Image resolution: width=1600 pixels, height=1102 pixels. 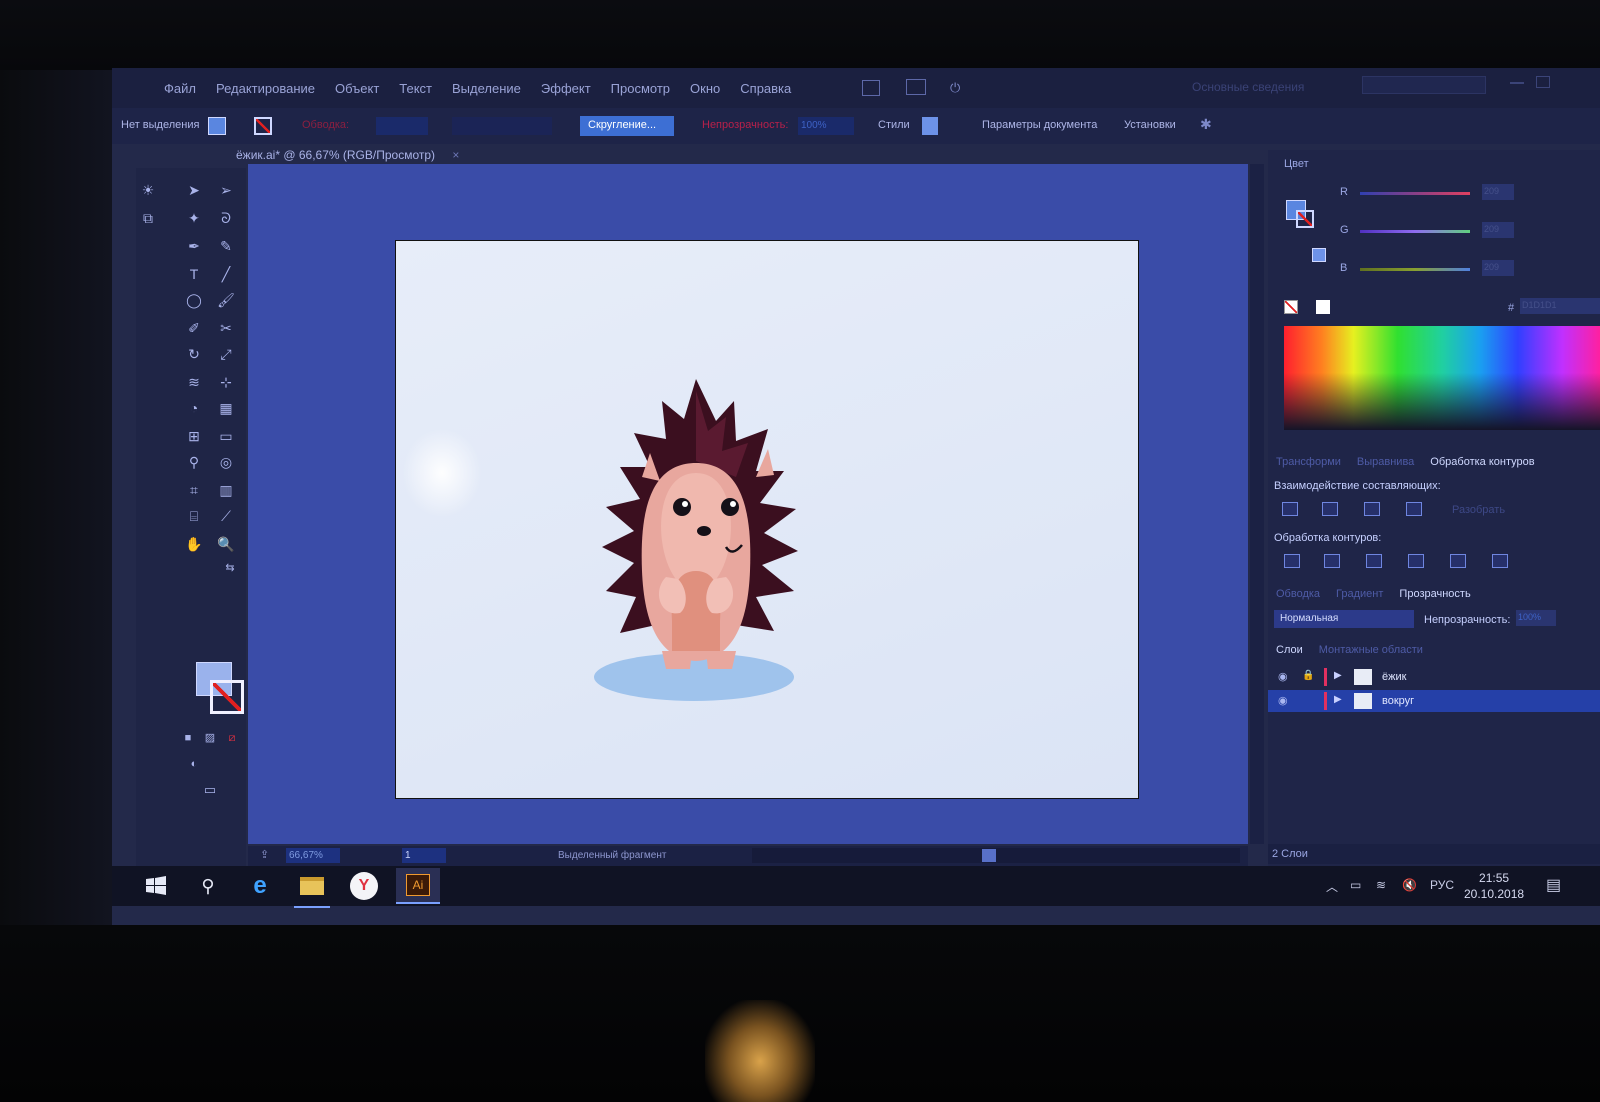 What do you see at coordinates (1442, 885) in the screenshot?
I see `language-indicator: РУС` at bounding box center [1442, 885].